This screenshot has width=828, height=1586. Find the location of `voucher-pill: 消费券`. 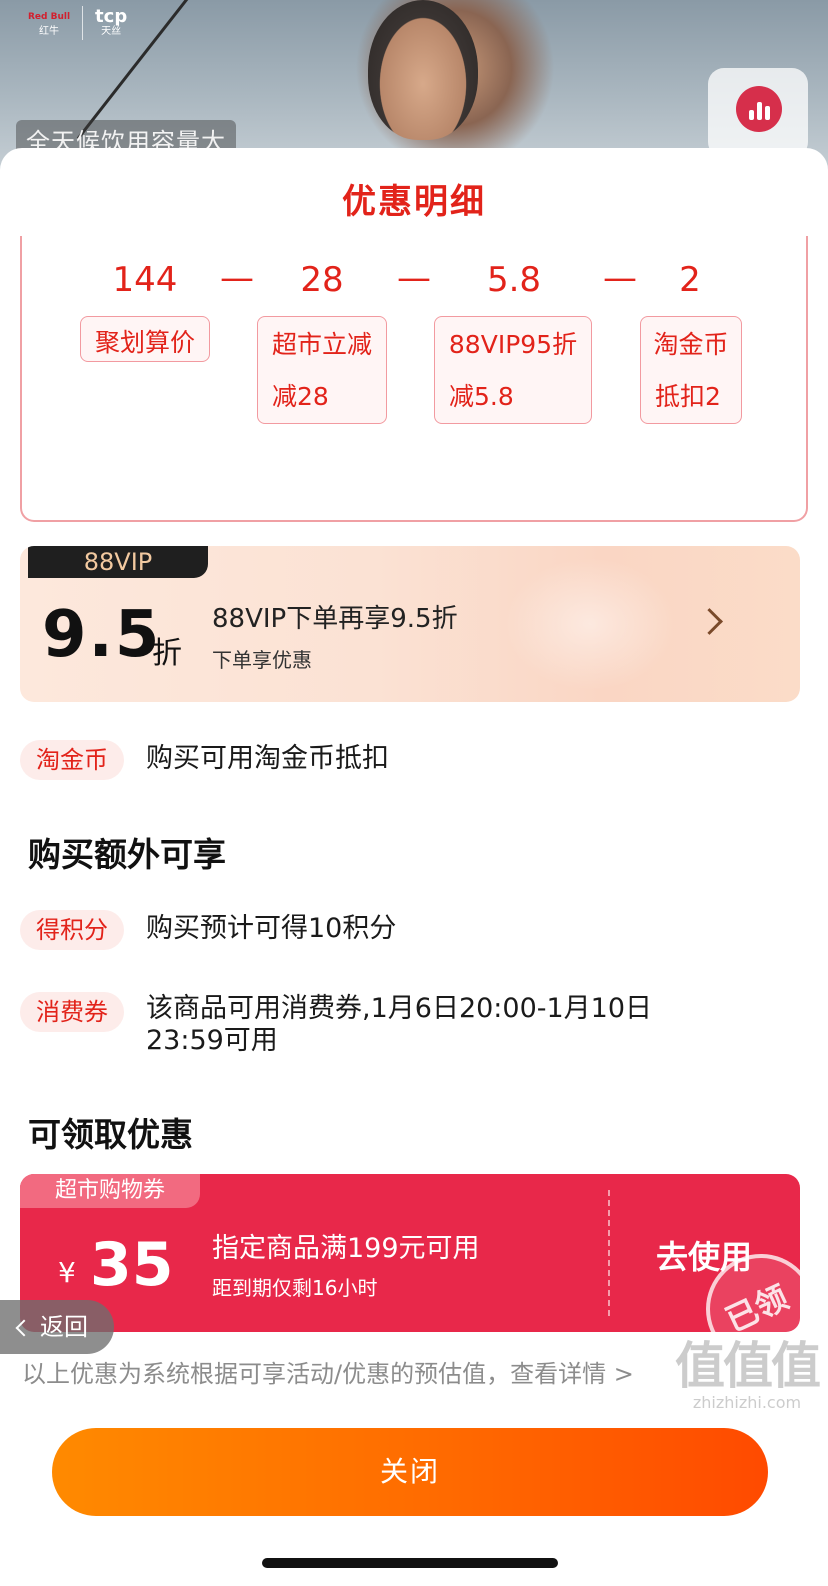

voucher-pill: 消费券 is located at coordinates (72, 1012).